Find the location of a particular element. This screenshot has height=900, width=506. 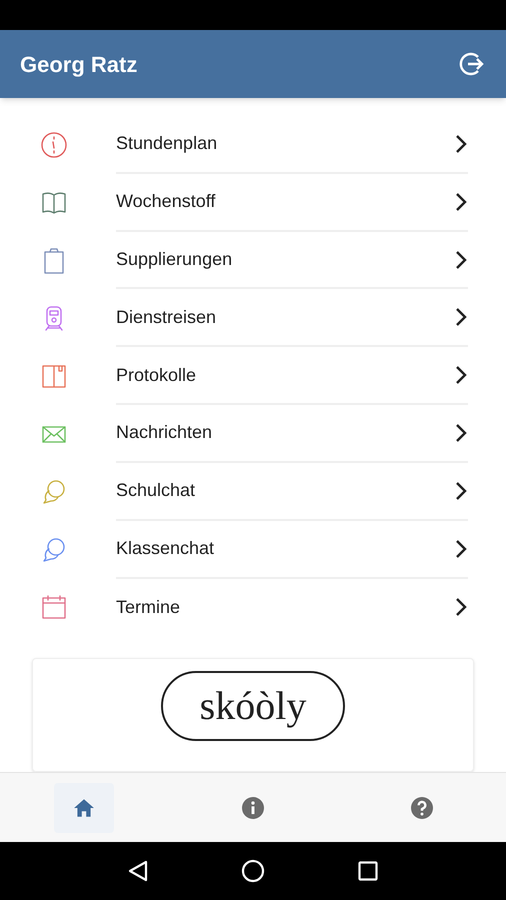

menu-label: Termine is located at coordinates (148, 607).